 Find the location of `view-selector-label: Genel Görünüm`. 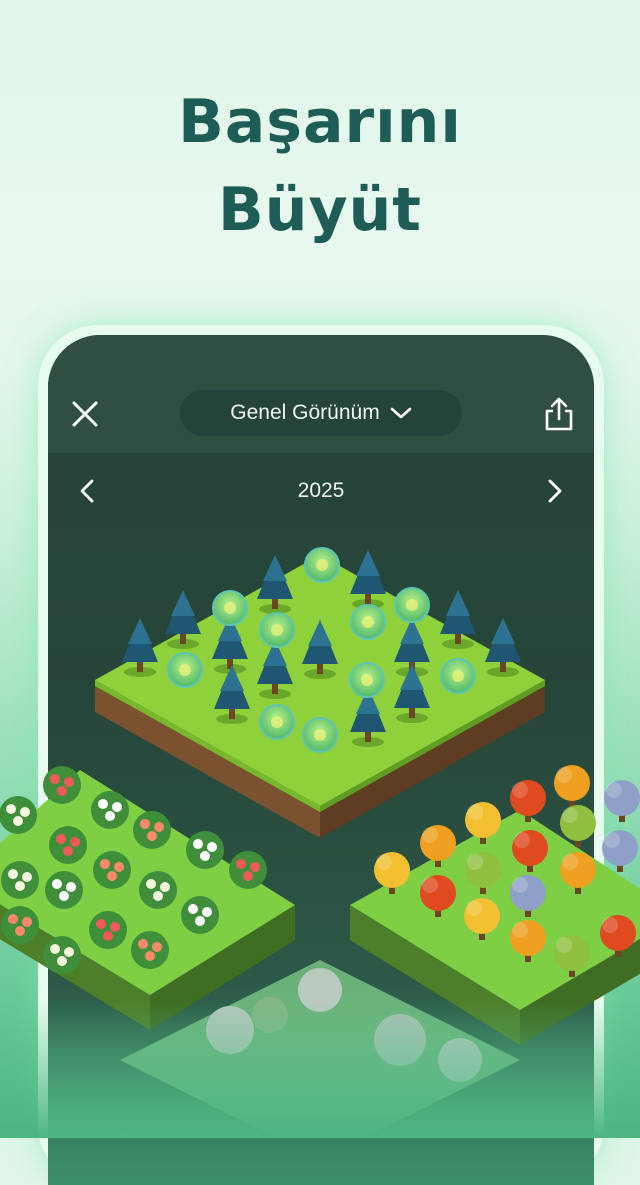

view-selector-label: Genel Görünüm is located at coordinates (305, 412).